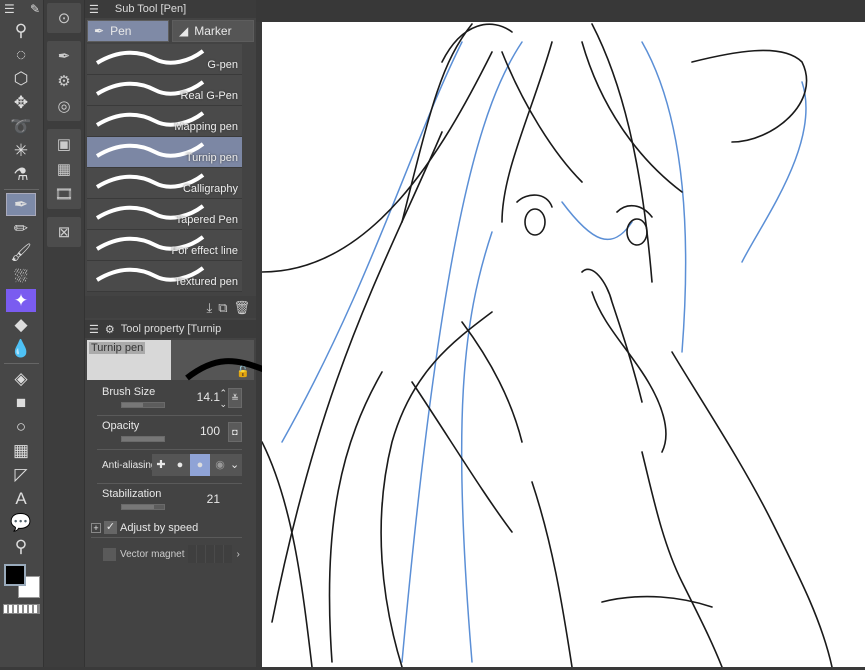  Describe the element at coordinates (21, 348) in the screenshot. I see `blend-tool-icon: 💧` at that location.